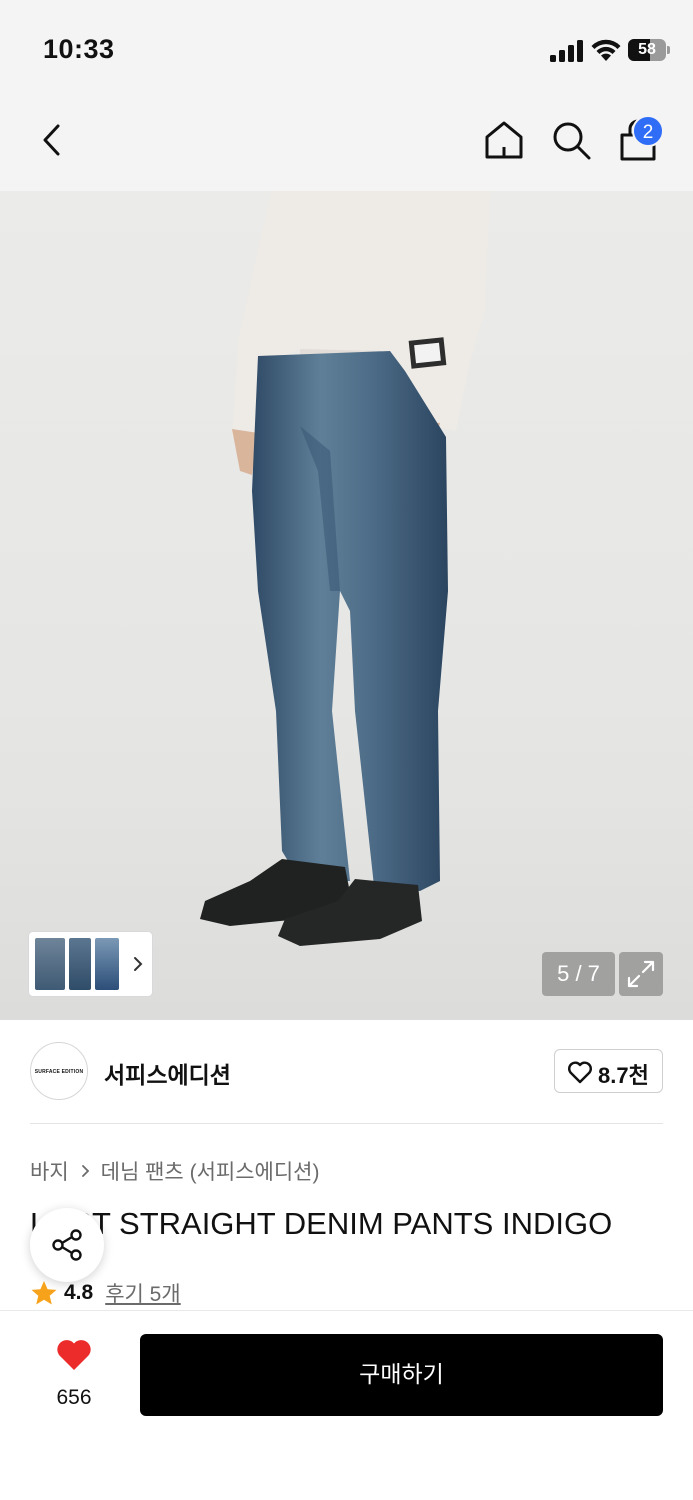 This screenshot has height=1500, width=693. I want to click on buy-button: 구매하기, so click(401, 1375).